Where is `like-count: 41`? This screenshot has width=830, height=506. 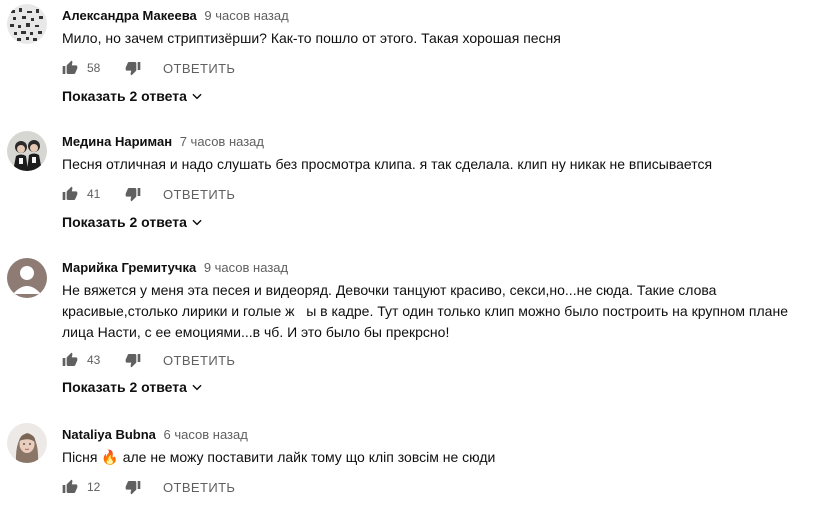
like-count: 41 is located at coordinates (94, 194).